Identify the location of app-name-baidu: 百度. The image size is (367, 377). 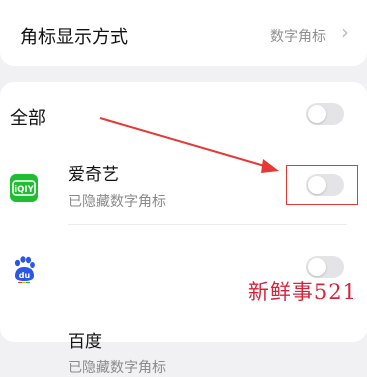
(85, 342).